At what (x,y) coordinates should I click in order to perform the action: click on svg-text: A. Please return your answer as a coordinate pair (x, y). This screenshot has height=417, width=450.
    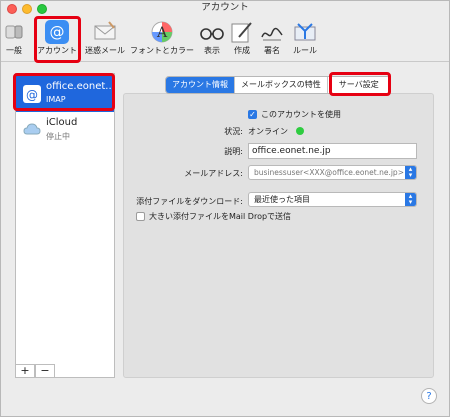
    Looking at the image, I should click on (162, 33).